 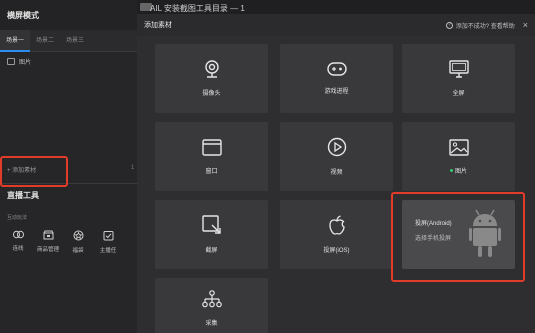 I want to click on tile-screenshot: 截屏, so click(x=211, y=234).